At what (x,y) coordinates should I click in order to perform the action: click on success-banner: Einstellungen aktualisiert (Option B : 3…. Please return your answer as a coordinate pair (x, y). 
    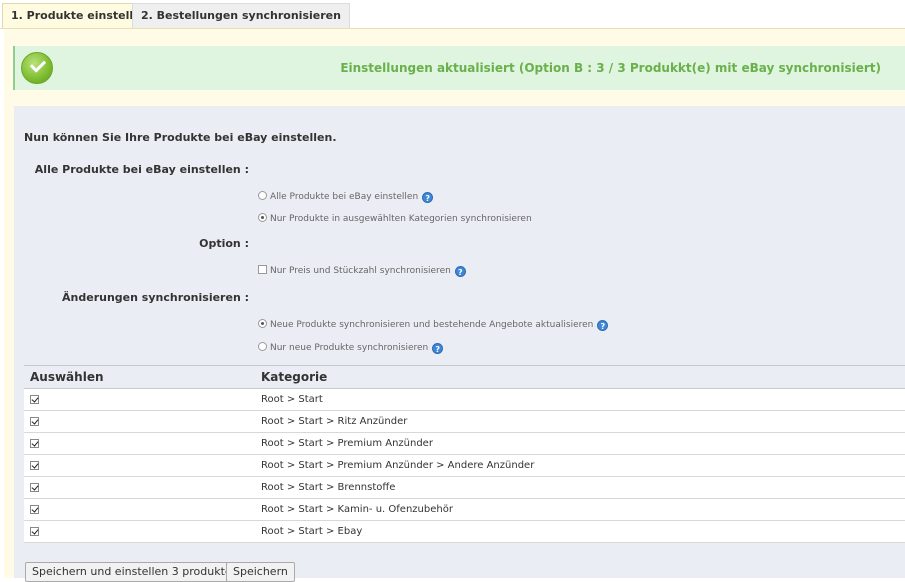
    Looking at the image, I should click on (459, 68).